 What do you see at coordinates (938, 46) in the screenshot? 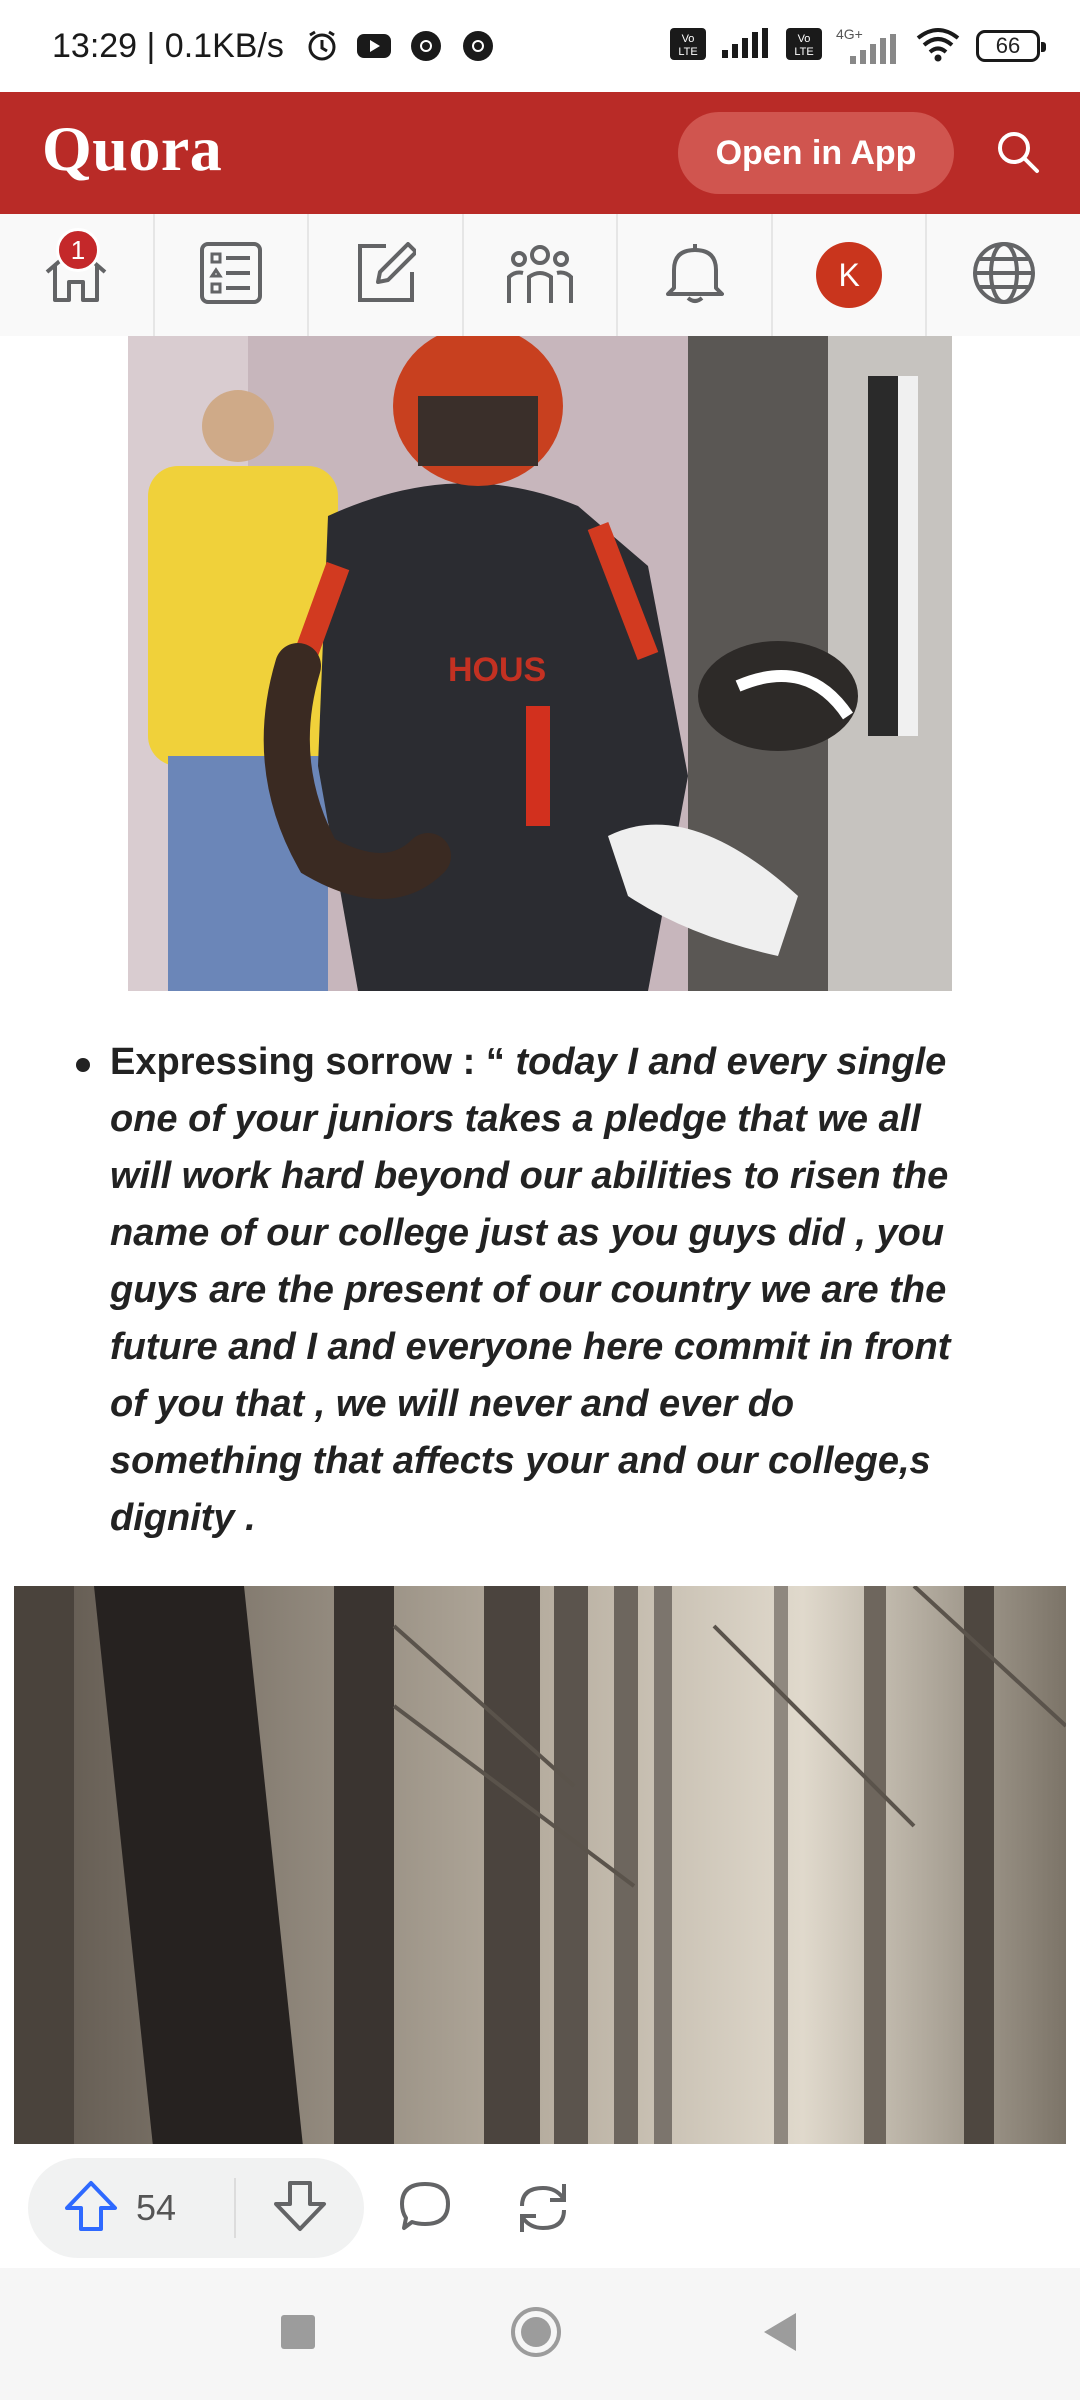
I see `wifi-icon` at bounding box center [938, 46].